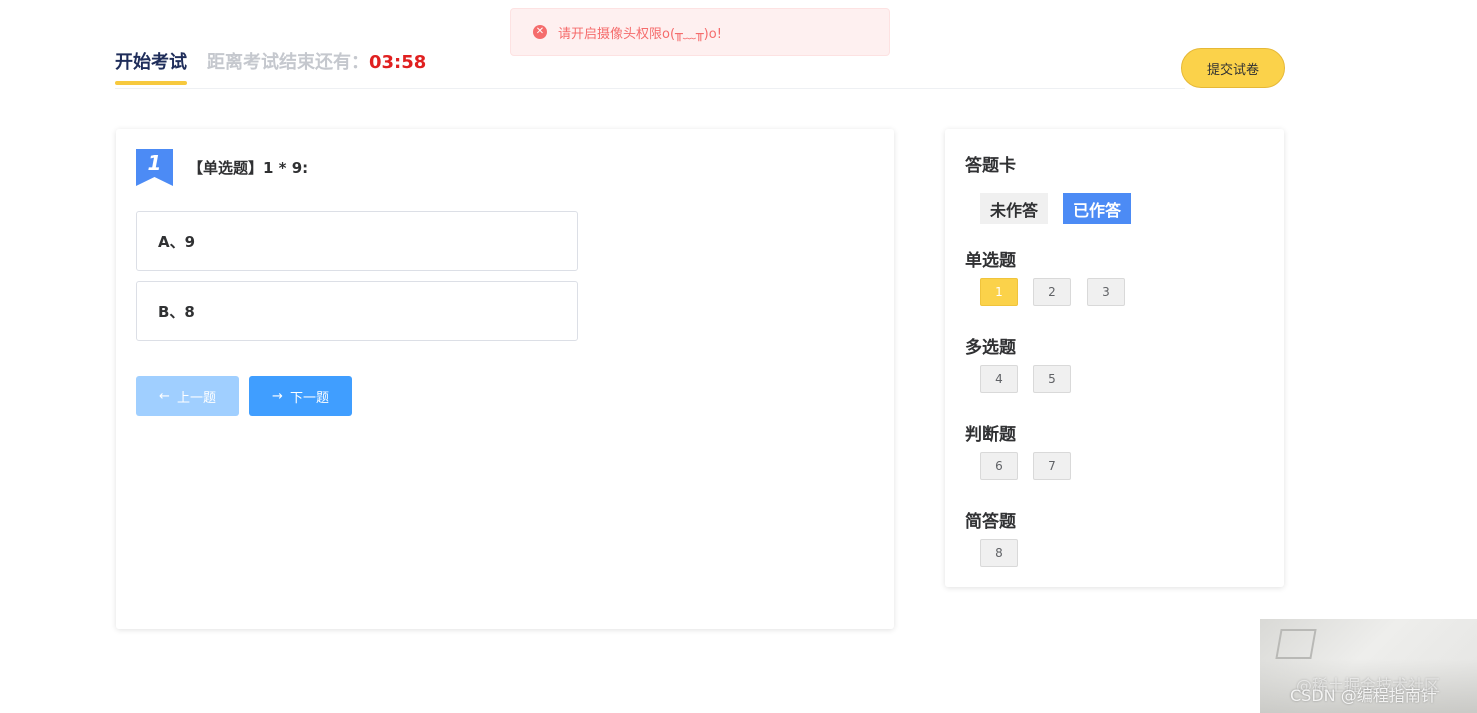 The width and height of the screenshot is (1477, 713). Describe the element at coordinates (640, 34) in the screenshot. I see `toast-message: 请开启摄像头权限o(╥﹏╥)o!` at that location.